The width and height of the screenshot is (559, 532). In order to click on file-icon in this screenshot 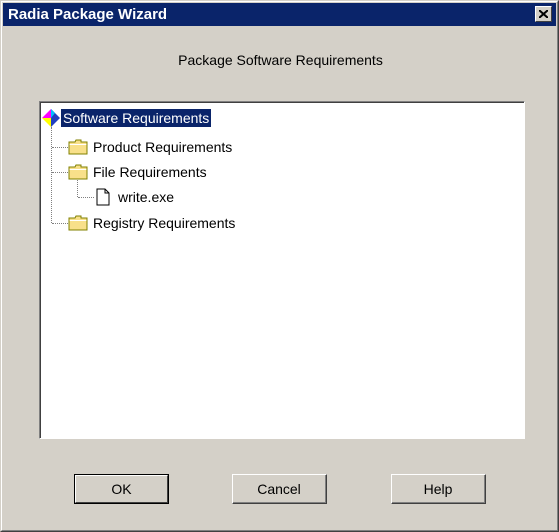, I will do `click(103, 197)`.